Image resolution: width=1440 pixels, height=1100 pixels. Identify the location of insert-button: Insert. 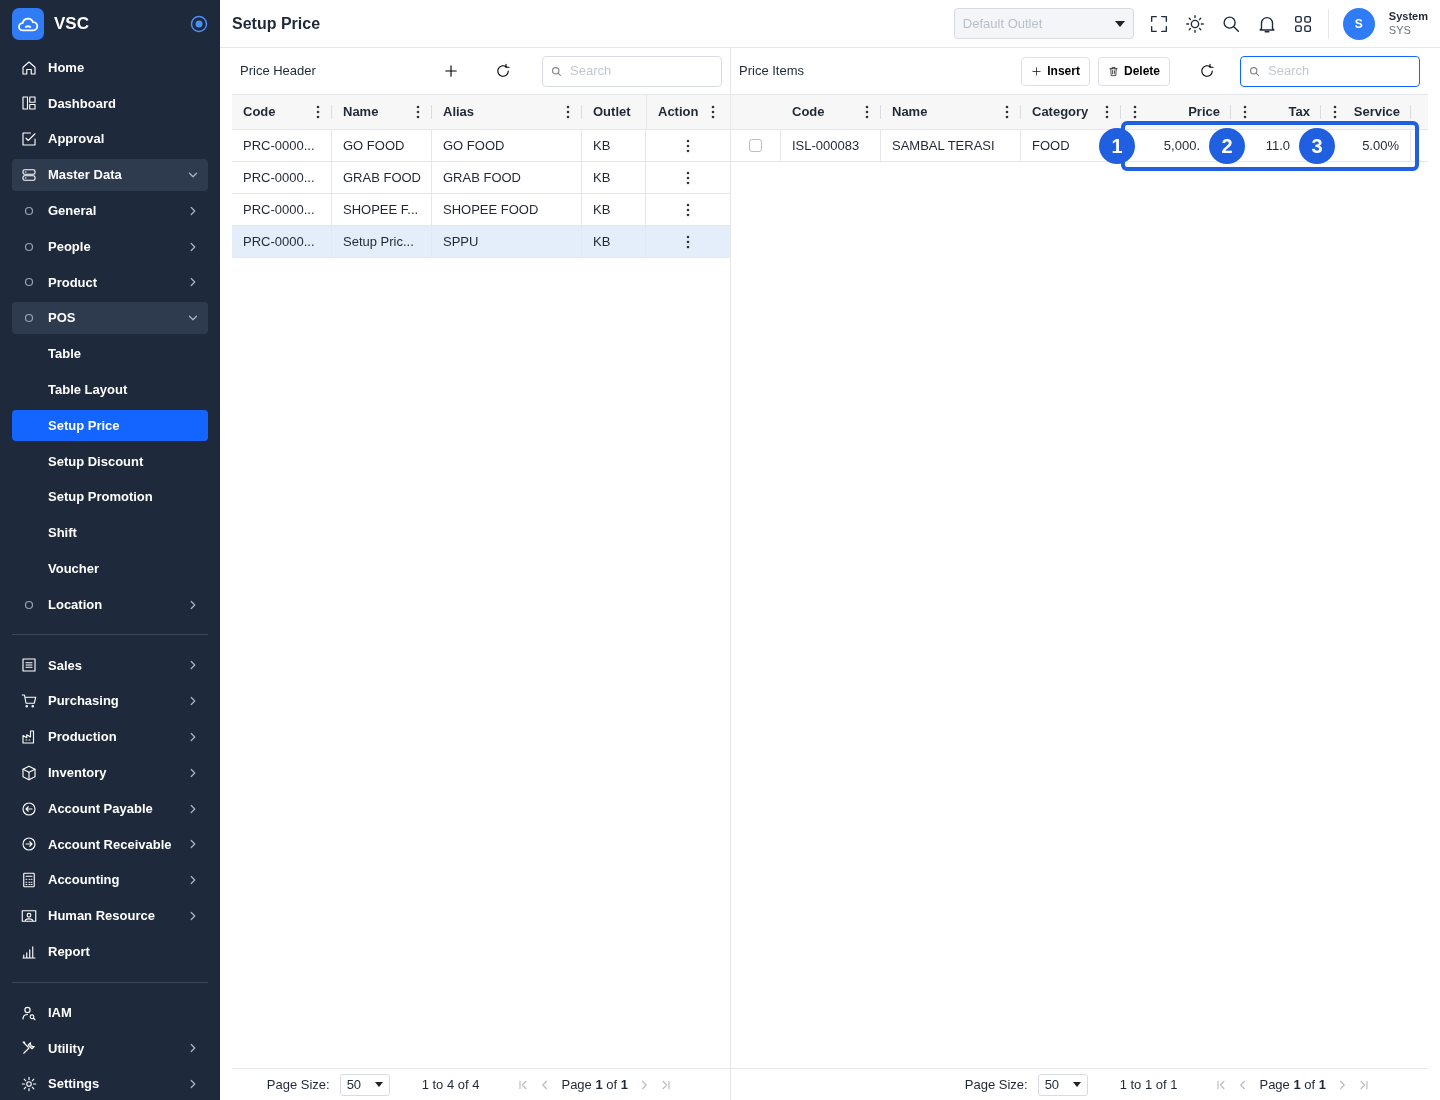
(1055, 71).